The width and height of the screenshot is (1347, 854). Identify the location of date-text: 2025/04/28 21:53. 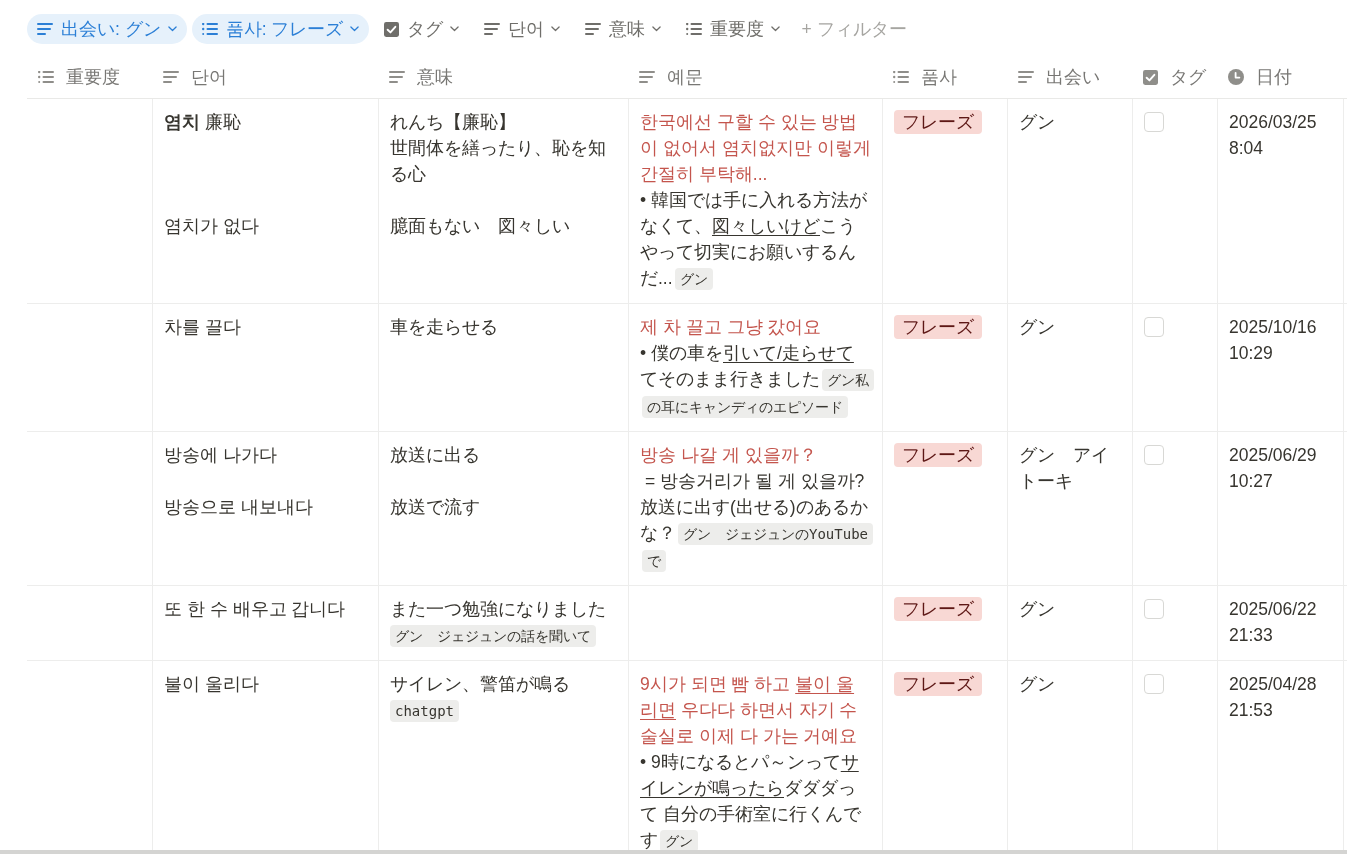
(1273, 697).